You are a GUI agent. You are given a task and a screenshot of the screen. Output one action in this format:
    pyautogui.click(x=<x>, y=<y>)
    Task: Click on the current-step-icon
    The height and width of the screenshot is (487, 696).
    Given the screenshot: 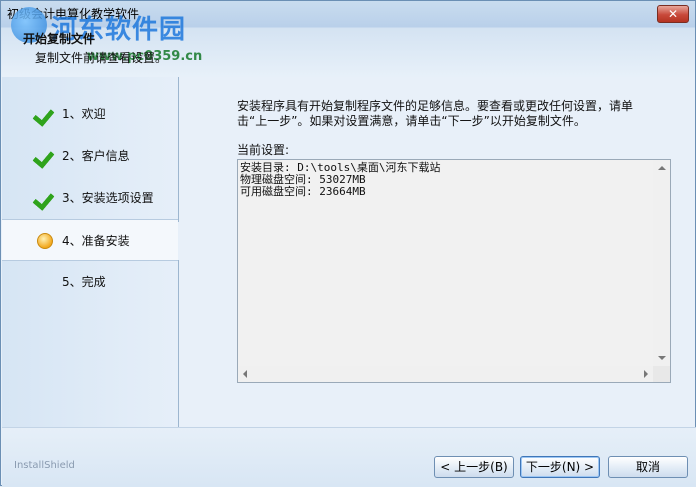 What is the action you would take?
    pyautogui.click(x=45, y=241)
    